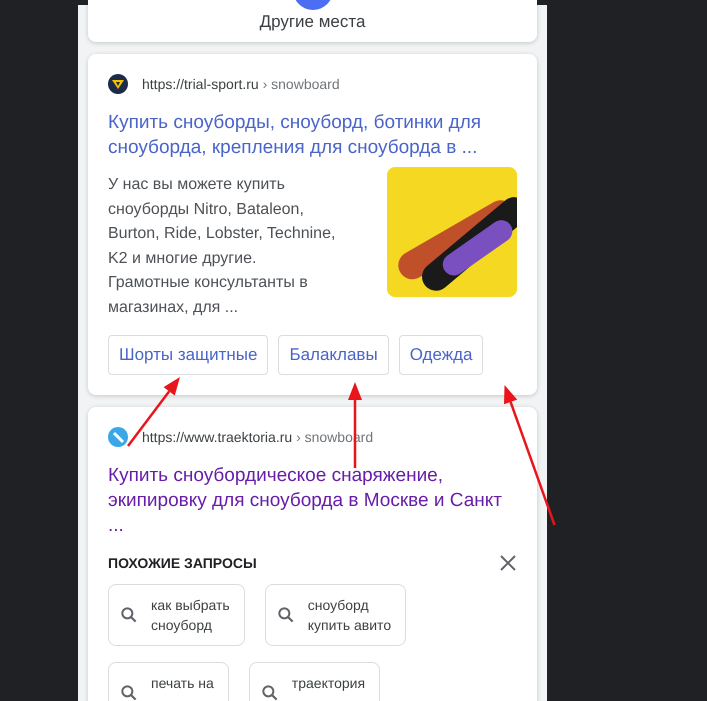 This screenshot has width=707, height=701. What do you see at coordinates (176, 615) in the screenshot?
I see `related-search-chip: как выбрать сноуборд` at bounding box center [176, 615].